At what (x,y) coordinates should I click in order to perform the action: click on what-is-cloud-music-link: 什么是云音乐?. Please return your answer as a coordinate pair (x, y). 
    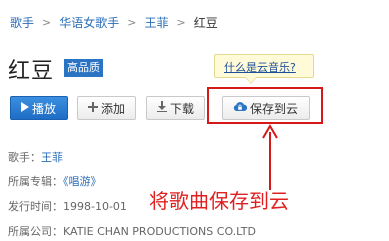
    Looking at the image, I should click on (260, 67).